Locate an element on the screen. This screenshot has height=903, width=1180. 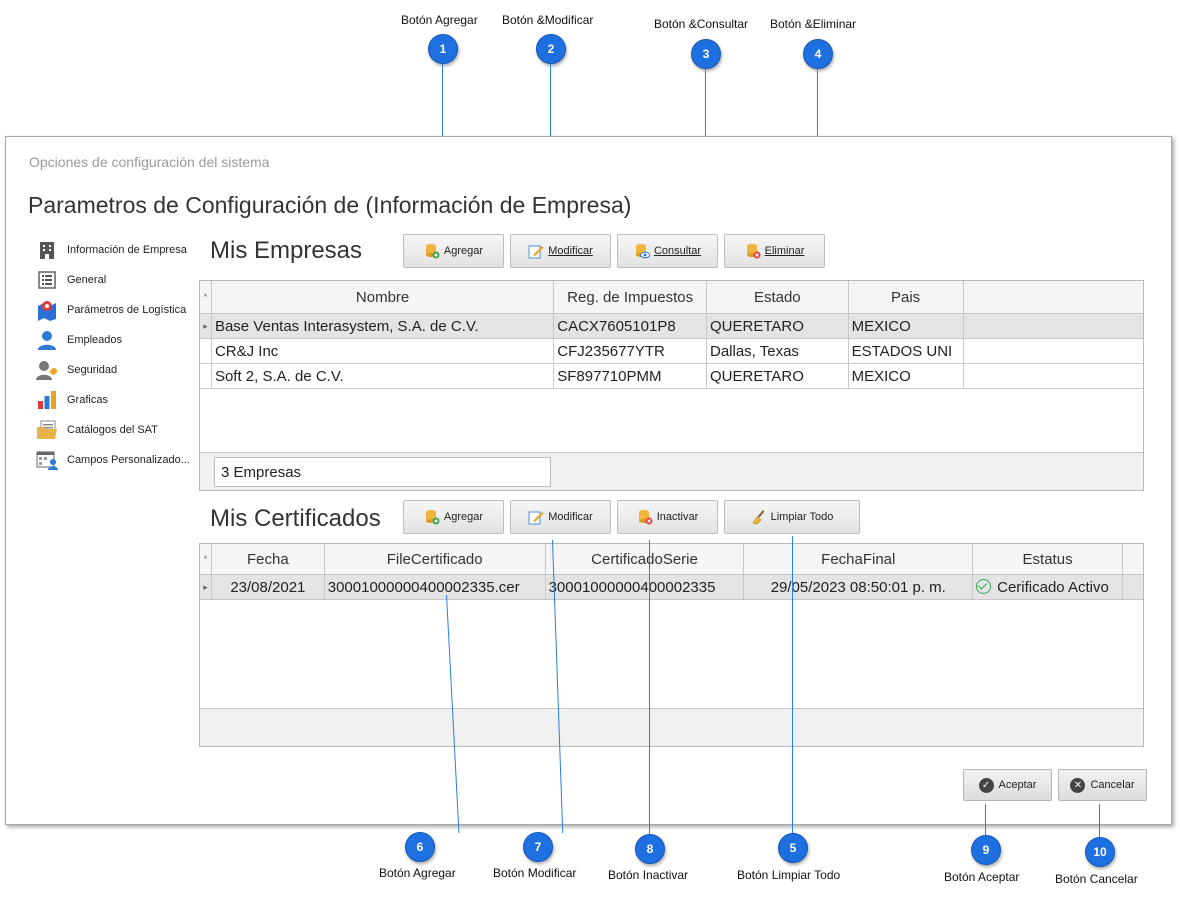
row-indicator: ▸ is located at coordinates (206, 587).